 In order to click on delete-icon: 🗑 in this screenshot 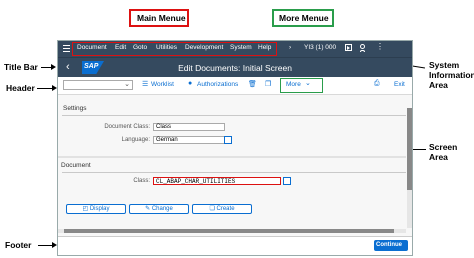, I will do `click(252, 84)`.